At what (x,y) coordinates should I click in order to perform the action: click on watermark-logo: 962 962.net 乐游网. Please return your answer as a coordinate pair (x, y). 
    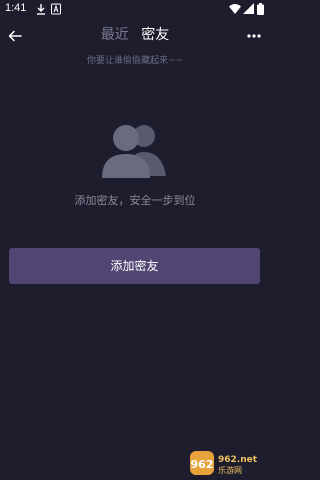
    Looking at the image, I should click on (224, 463).